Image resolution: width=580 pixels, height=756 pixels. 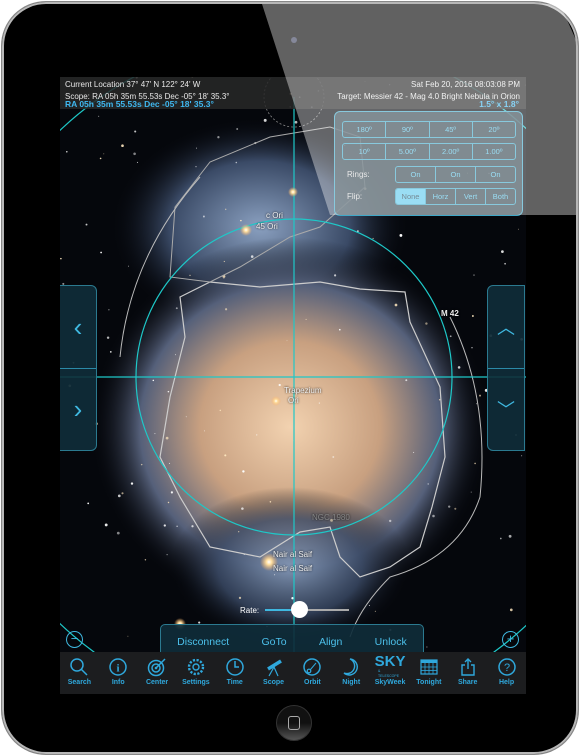 I want to click on bottom-toolbar: Search i Info Center Settings Time Scope, so click(x=293, y=673).